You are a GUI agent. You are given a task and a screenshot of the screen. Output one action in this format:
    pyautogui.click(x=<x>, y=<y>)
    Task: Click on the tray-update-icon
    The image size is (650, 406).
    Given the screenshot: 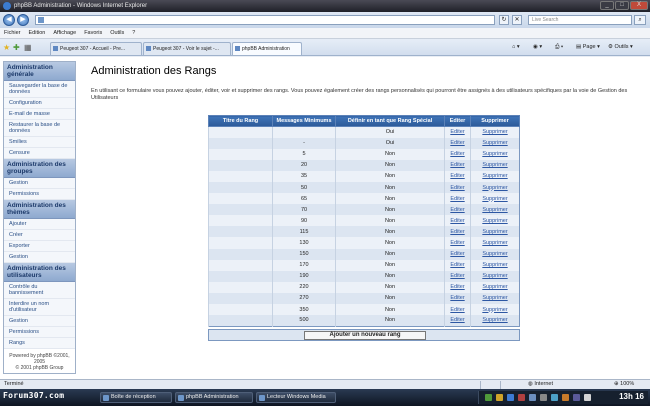 What is the action you would take?
    pyautogui.click(x=565, y=397)
    